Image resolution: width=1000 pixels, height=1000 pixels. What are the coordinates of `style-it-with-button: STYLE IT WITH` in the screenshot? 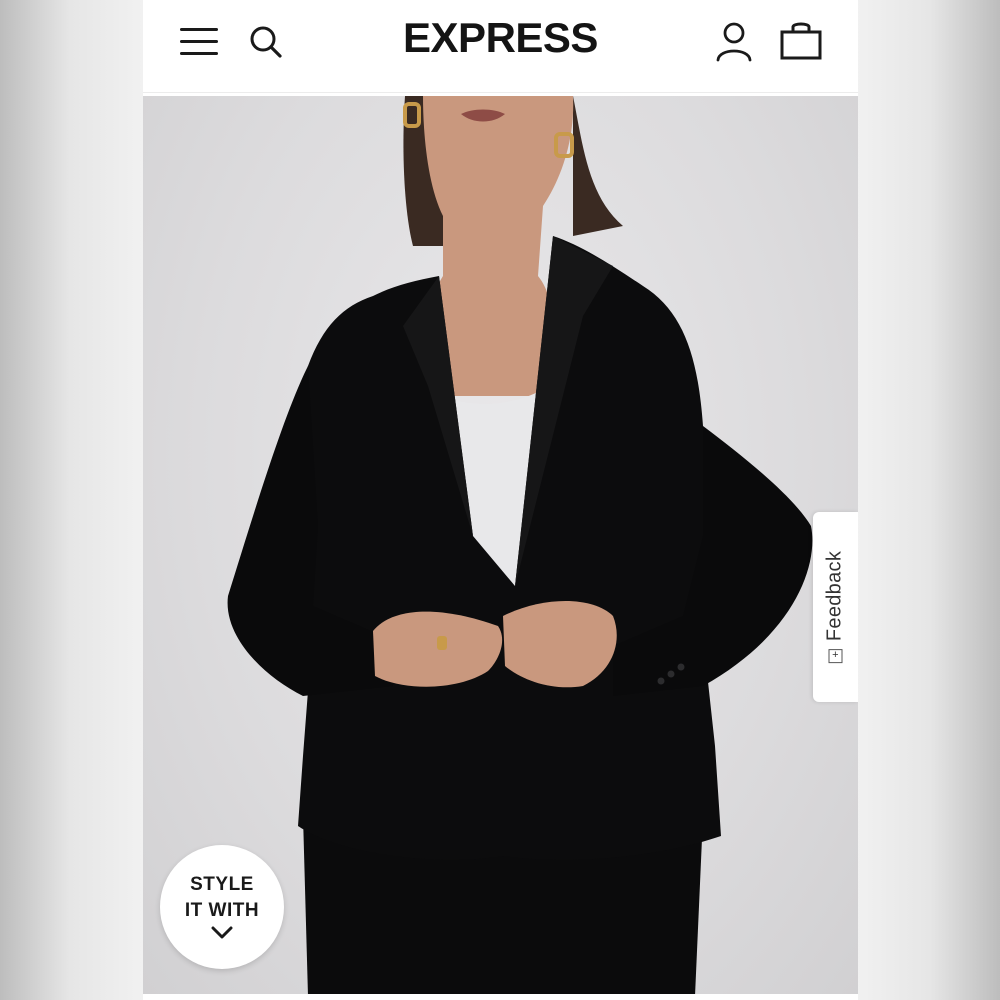 It's located at (222, 907).